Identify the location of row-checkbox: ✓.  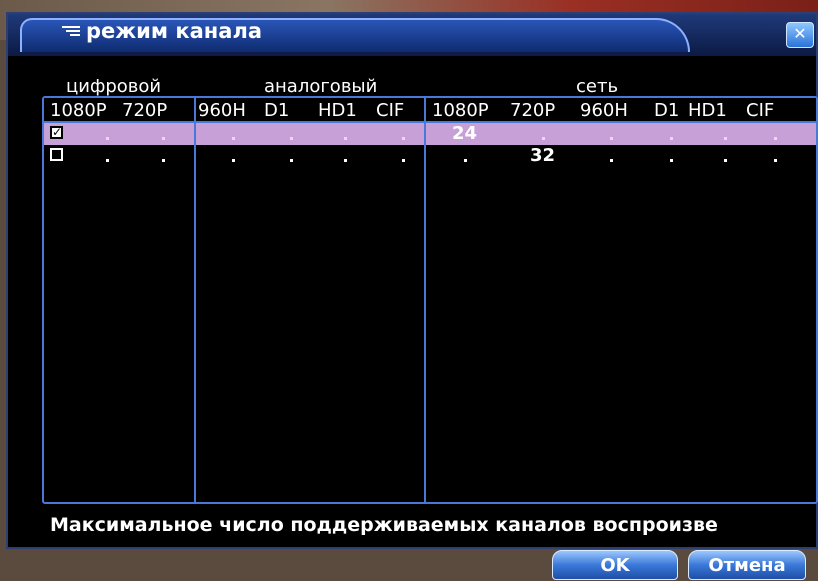
(56, 132).